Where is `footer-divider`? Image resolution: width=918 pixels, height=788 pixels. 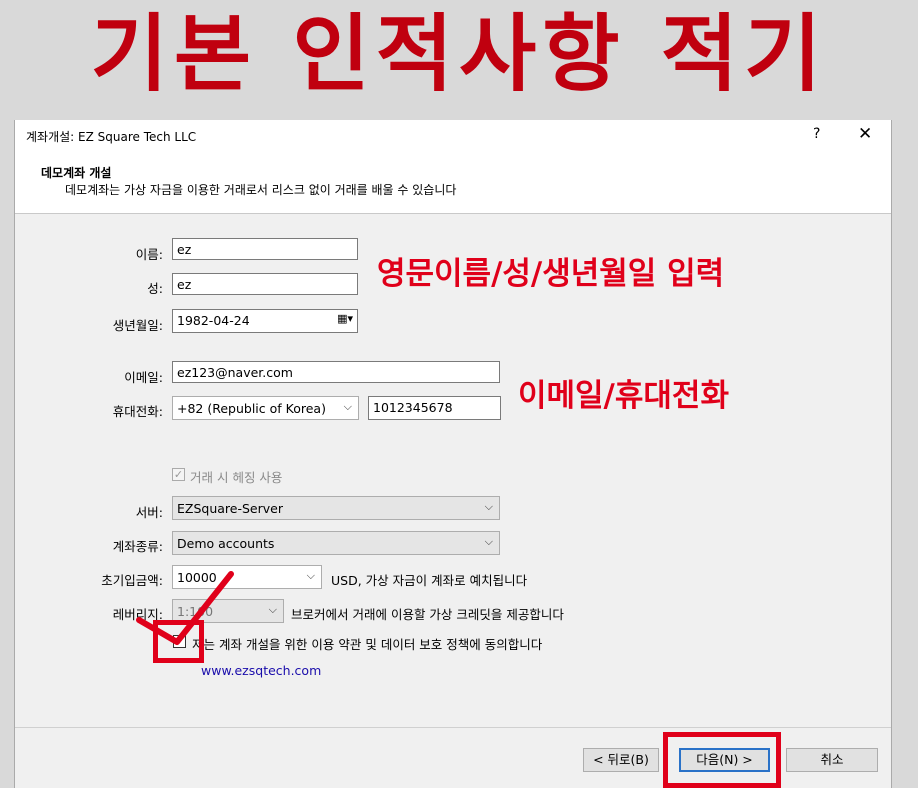 footer-divider is located at coordinates (453, 727).